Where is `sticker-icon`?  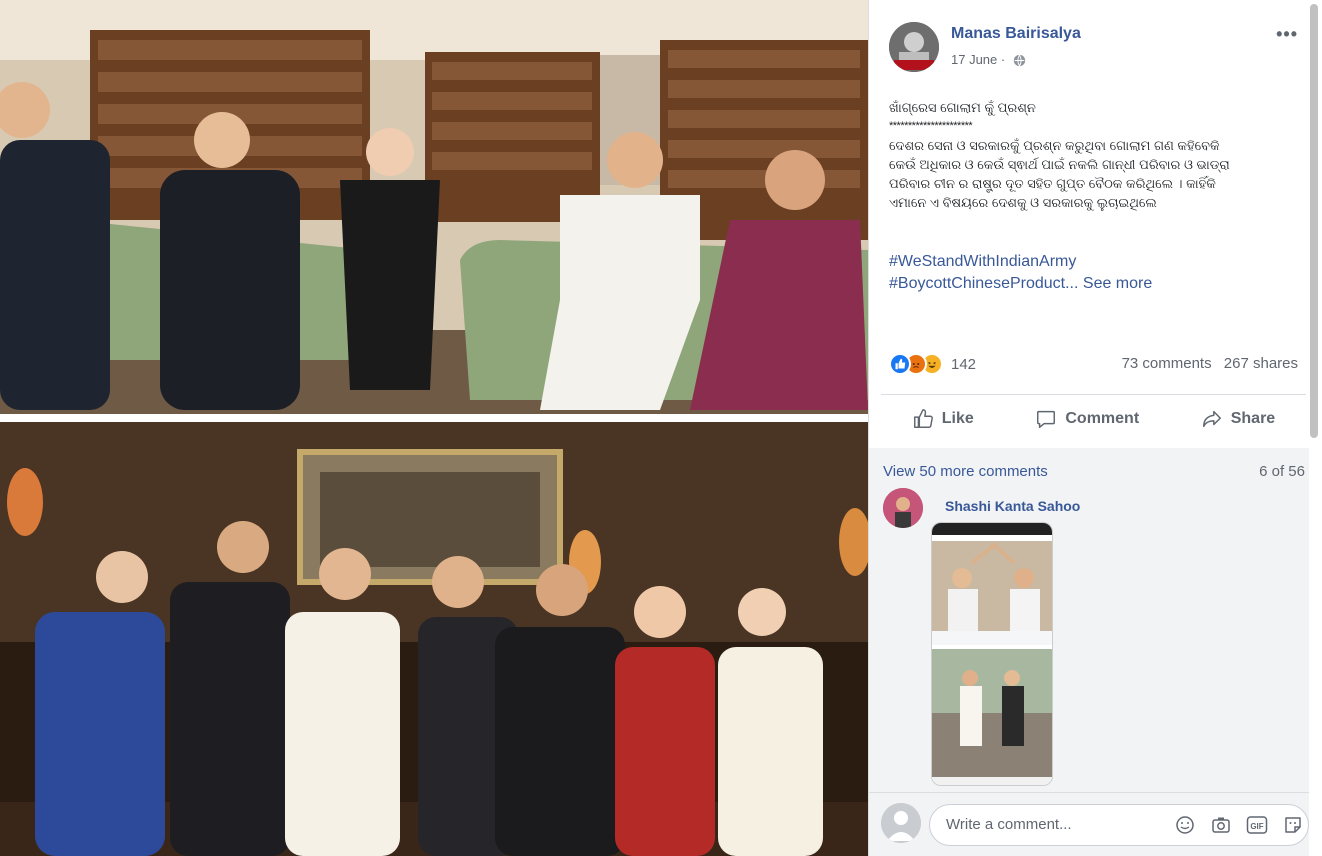
sticker-icon is located at coordinates (1293, 825).